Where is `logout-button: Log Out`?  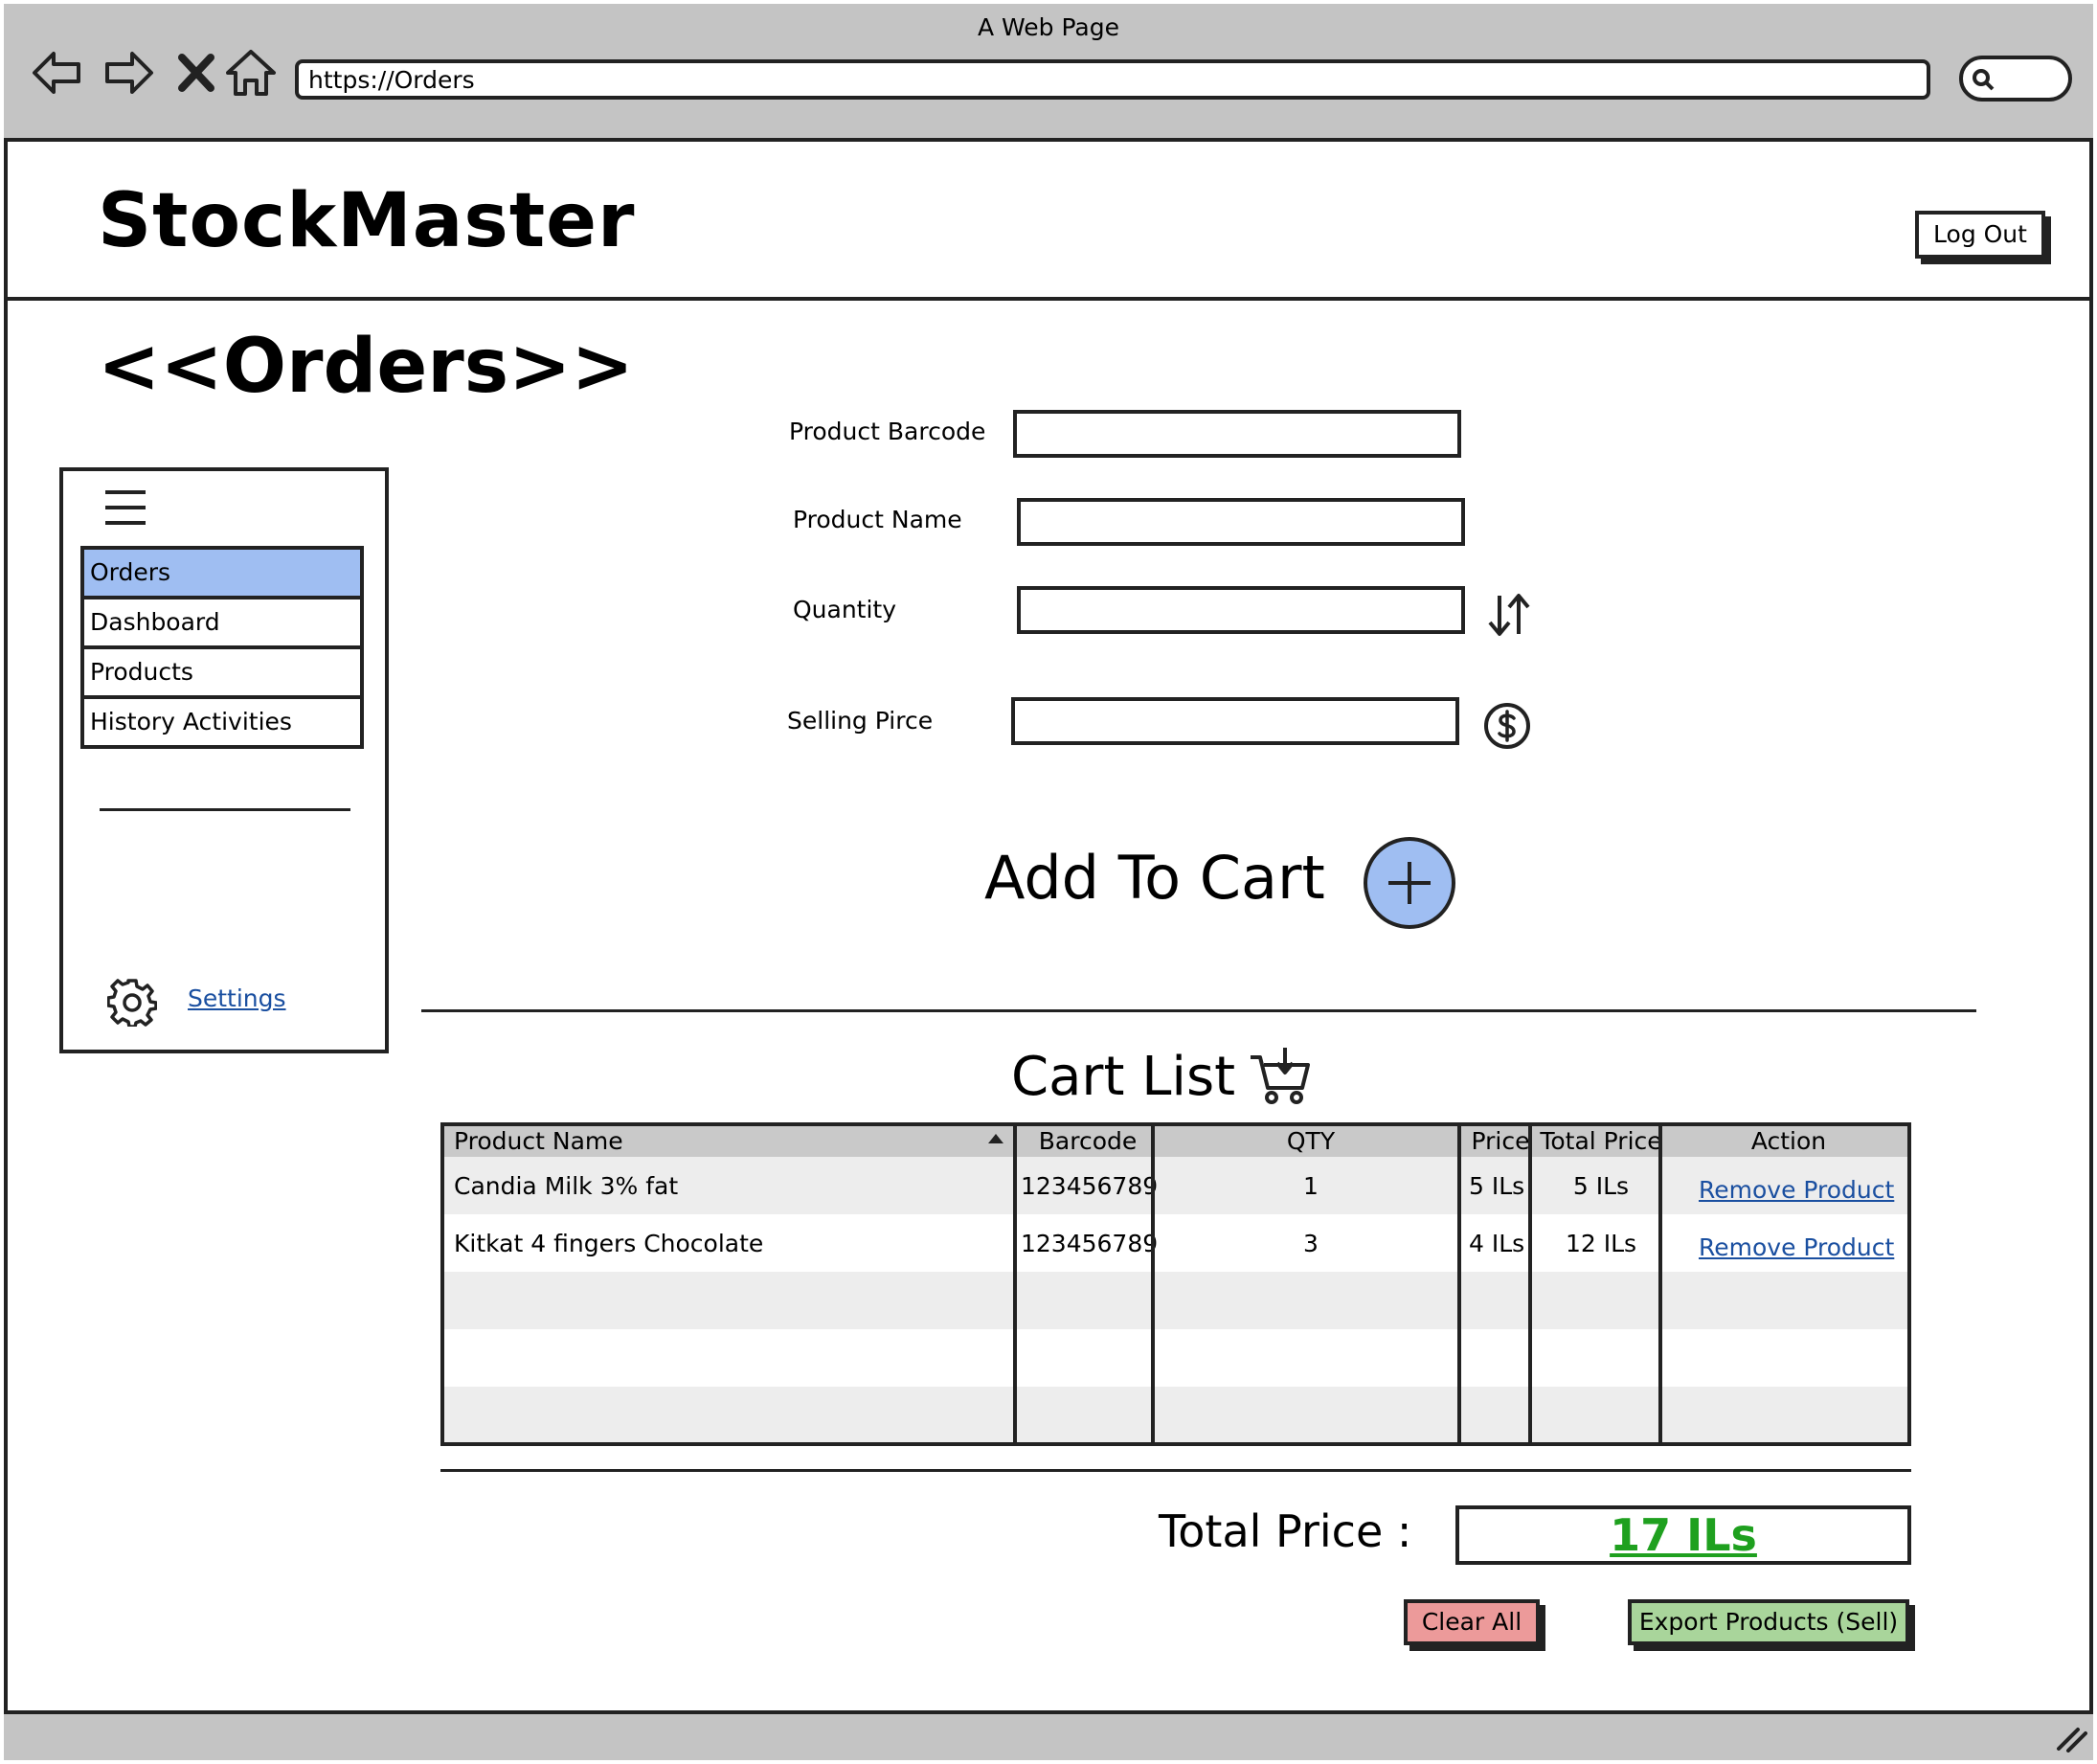
logout-button: Log Out is located at coordinates (1980, 235).